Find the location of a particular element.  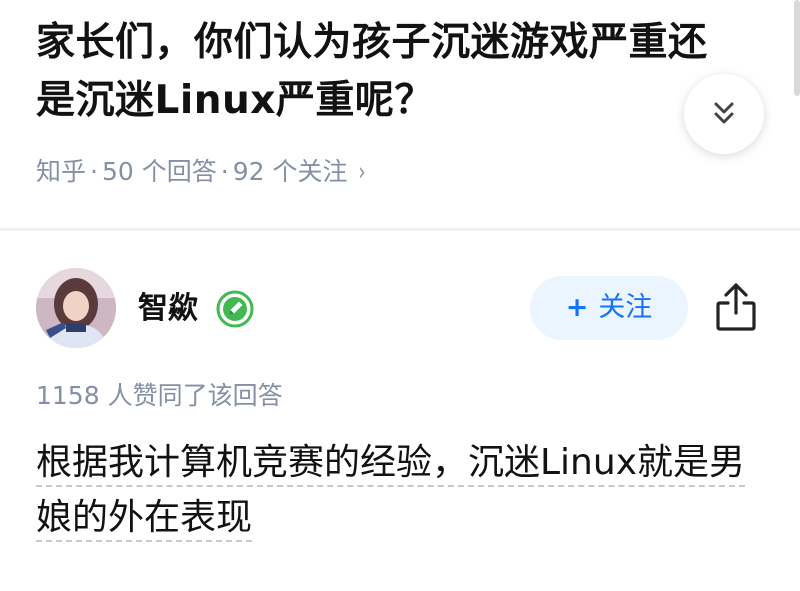

share-icon is located at coordinates (736, 307).